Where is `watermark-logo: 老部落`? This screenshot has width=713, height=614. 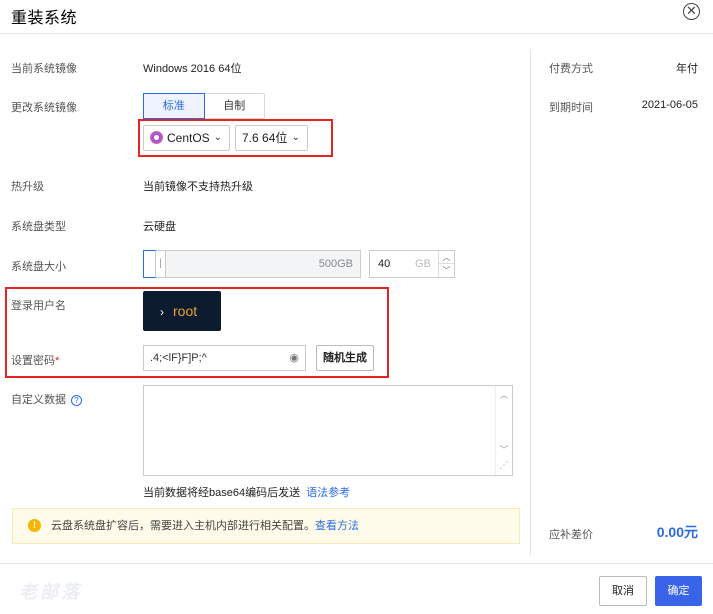 watermark-logo: 老部落 is located at coordinates (50, 592).